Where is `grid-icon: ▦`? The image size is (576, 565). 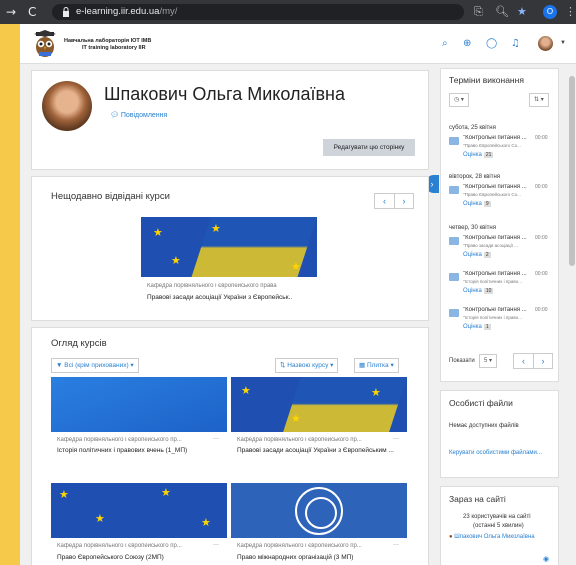 grid-icon: ▦ is located at coordinates (363, 365).